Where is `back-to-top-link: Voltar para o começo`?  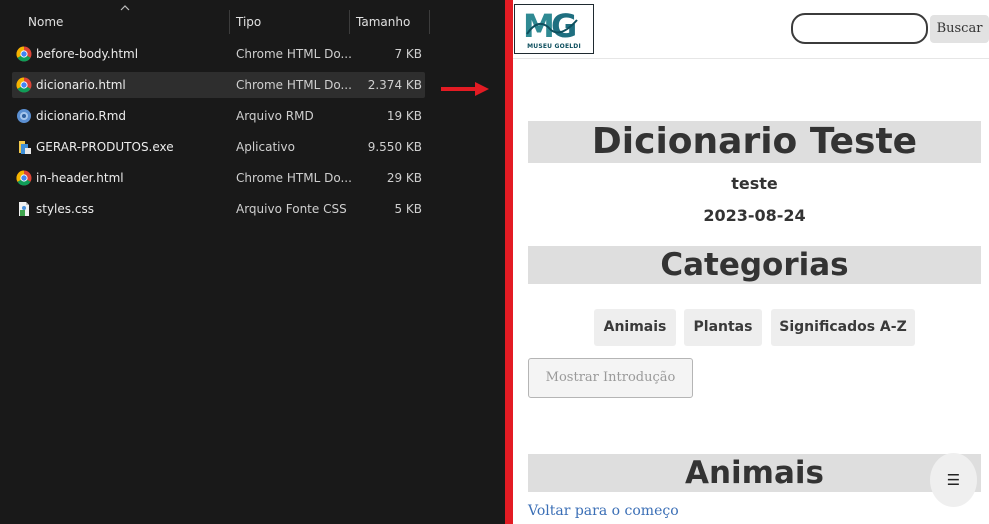 back-to-top-link: Voltar para o começo is located at coordinates (603, 511).